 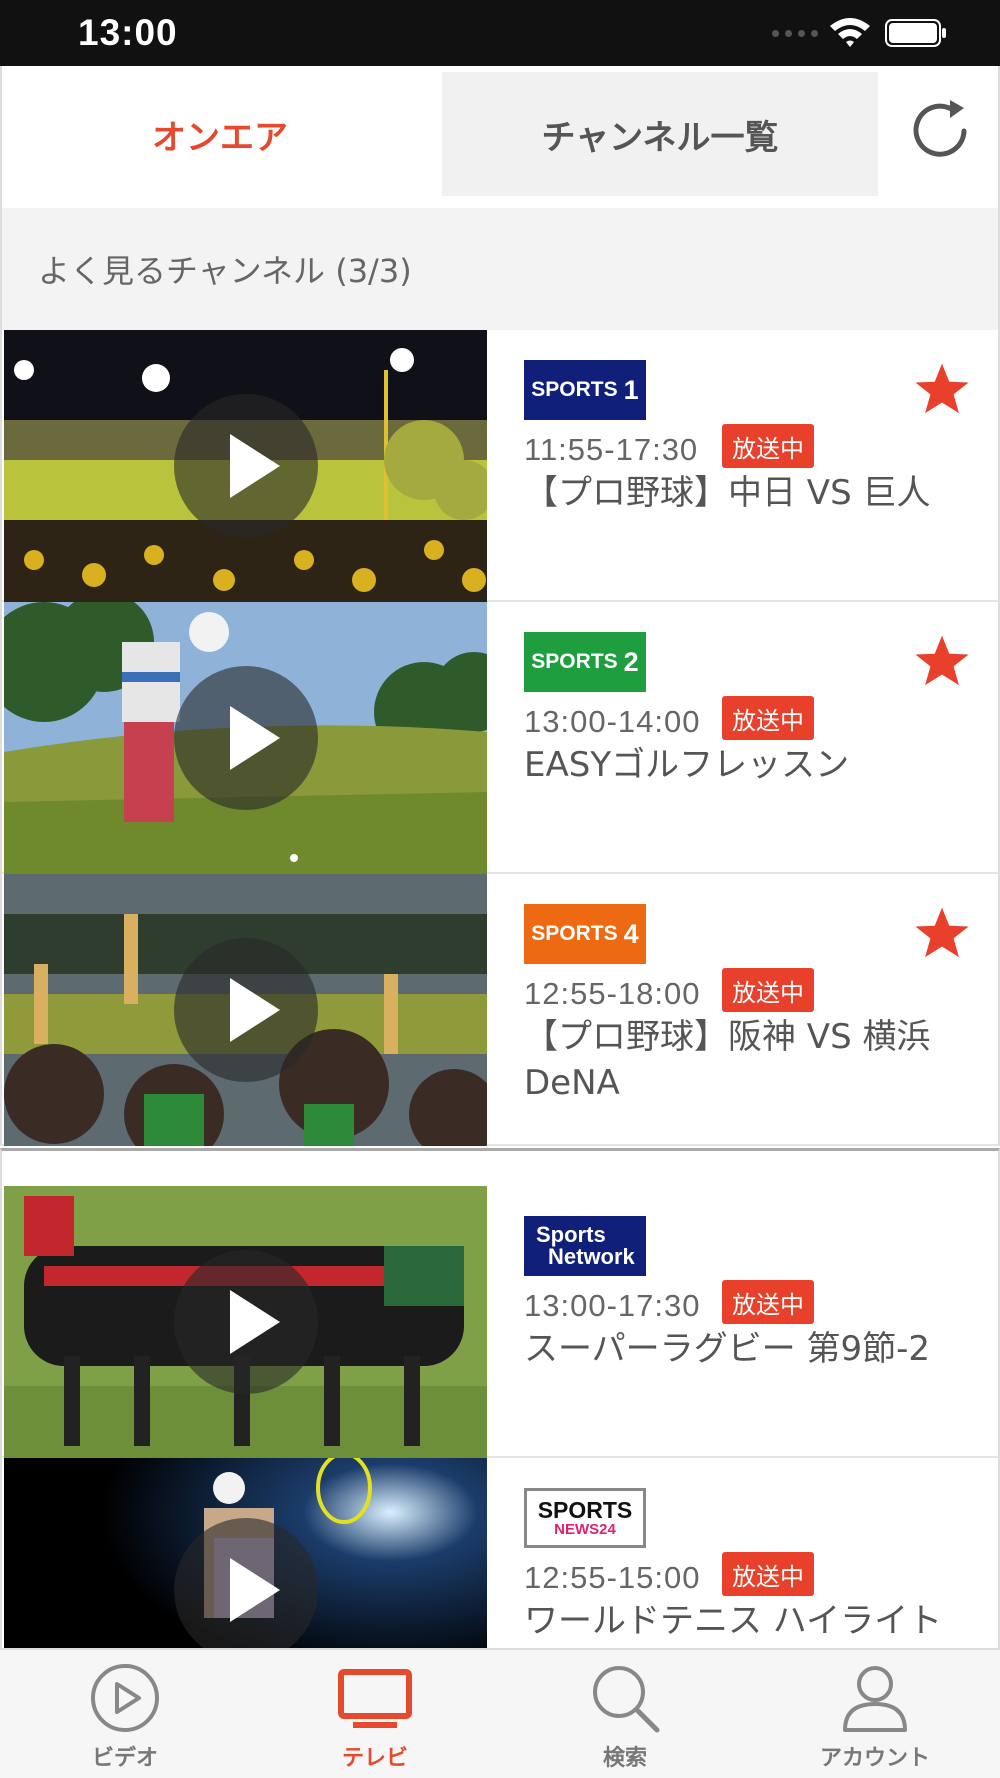 I want to click on channel-logo: Sports Network, so click(x=585, y=1246).